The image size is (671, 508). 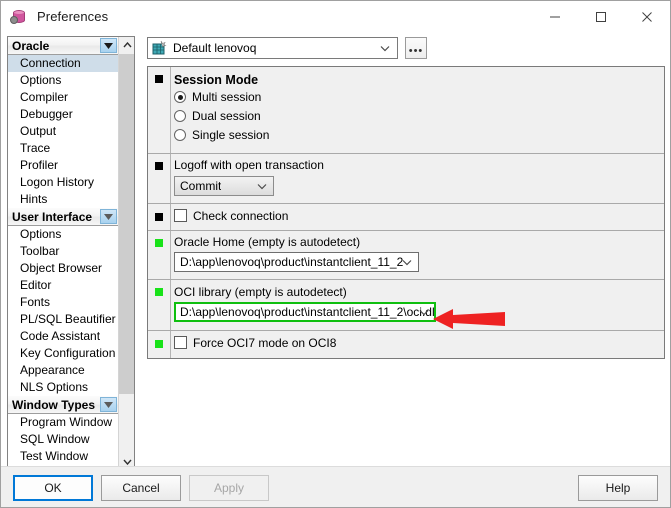 What do you see at coordinates (63, 302) in the screenshot?
I see `sidebar-item-fonts: Fonts` at bounding box center [63, 302].